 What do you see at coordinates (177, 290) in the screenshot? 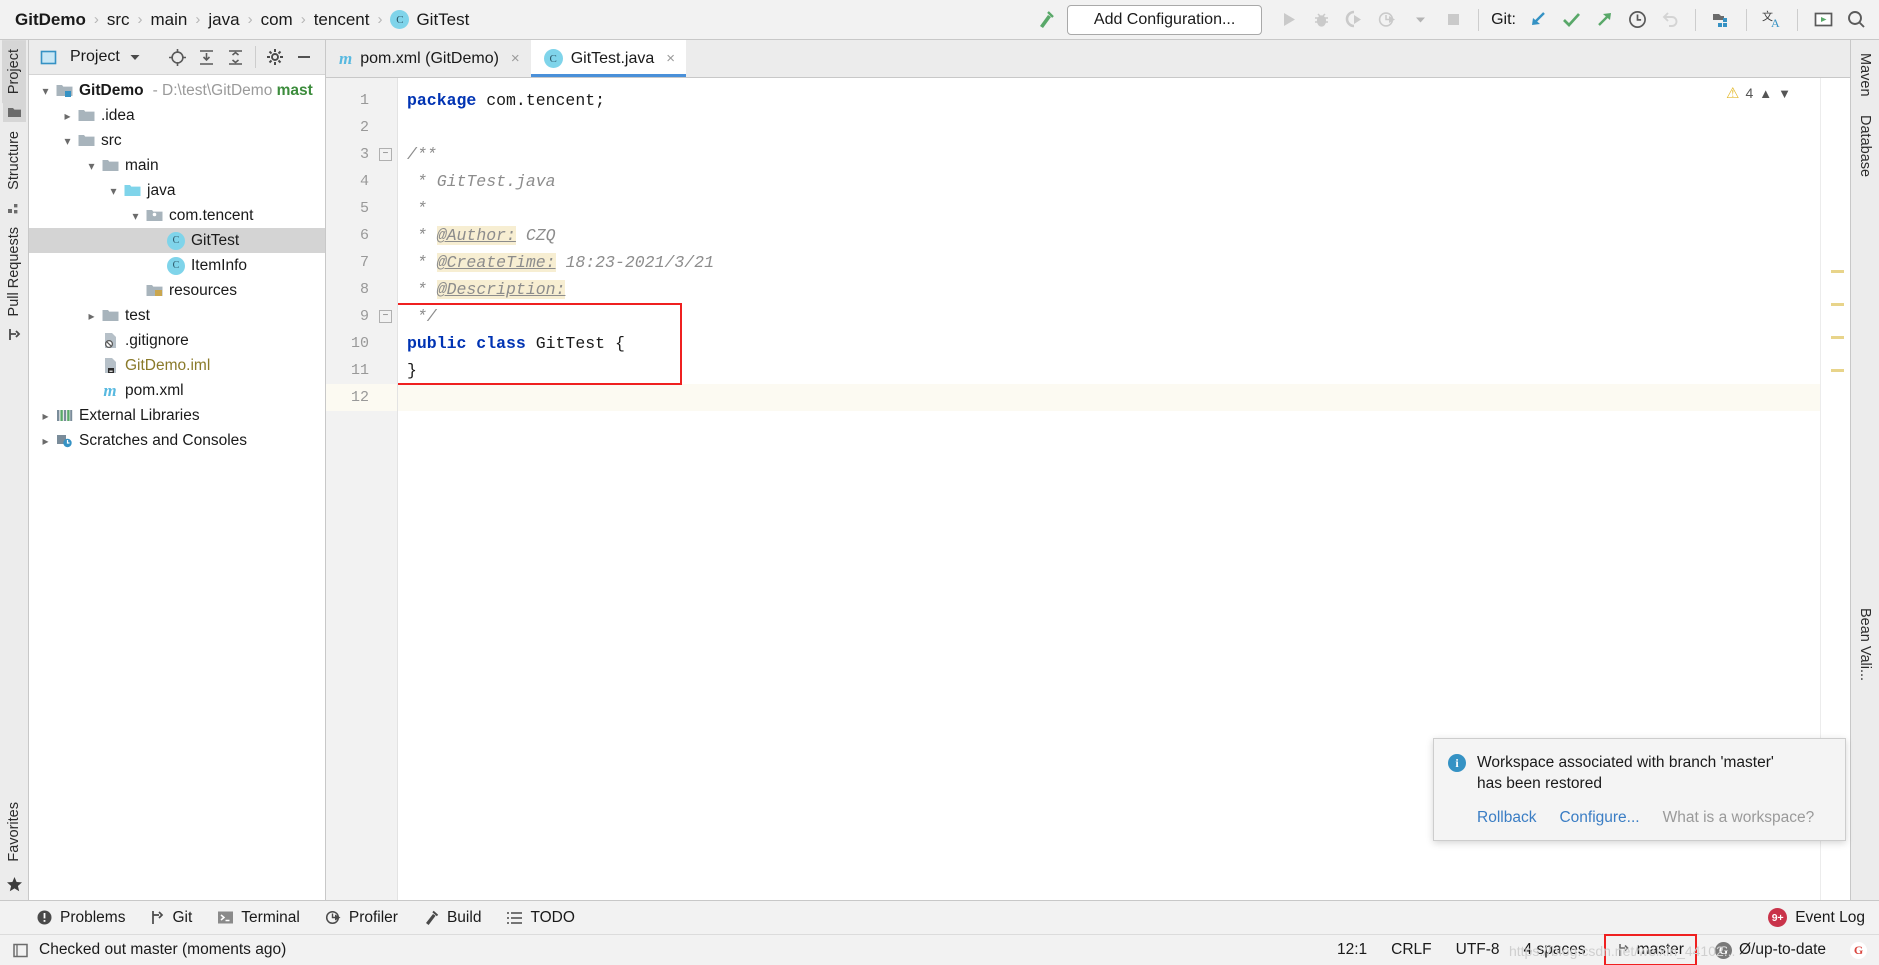
I see `tree-node-resources: resources` at bounding box center [177, 290].